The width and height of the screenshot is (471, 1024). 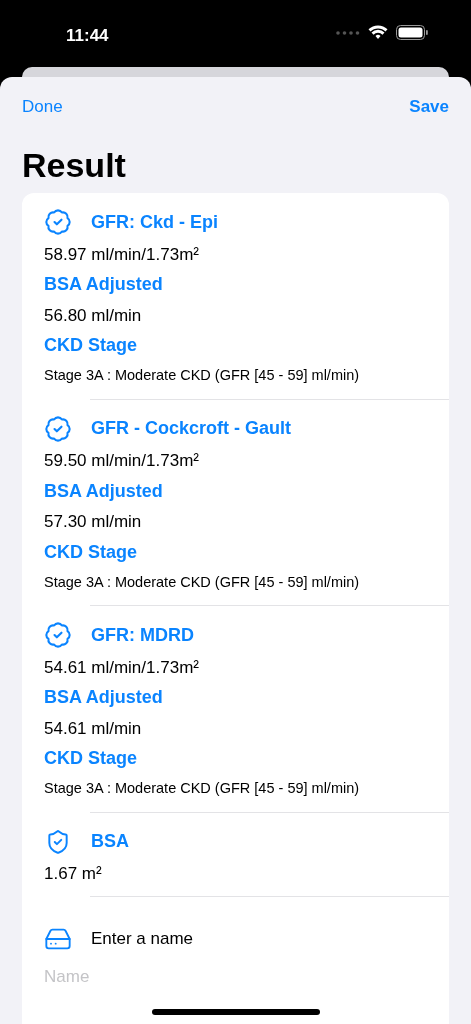 I want to click on field-value: 57.30 ml/min, so click(x=93, y=522).